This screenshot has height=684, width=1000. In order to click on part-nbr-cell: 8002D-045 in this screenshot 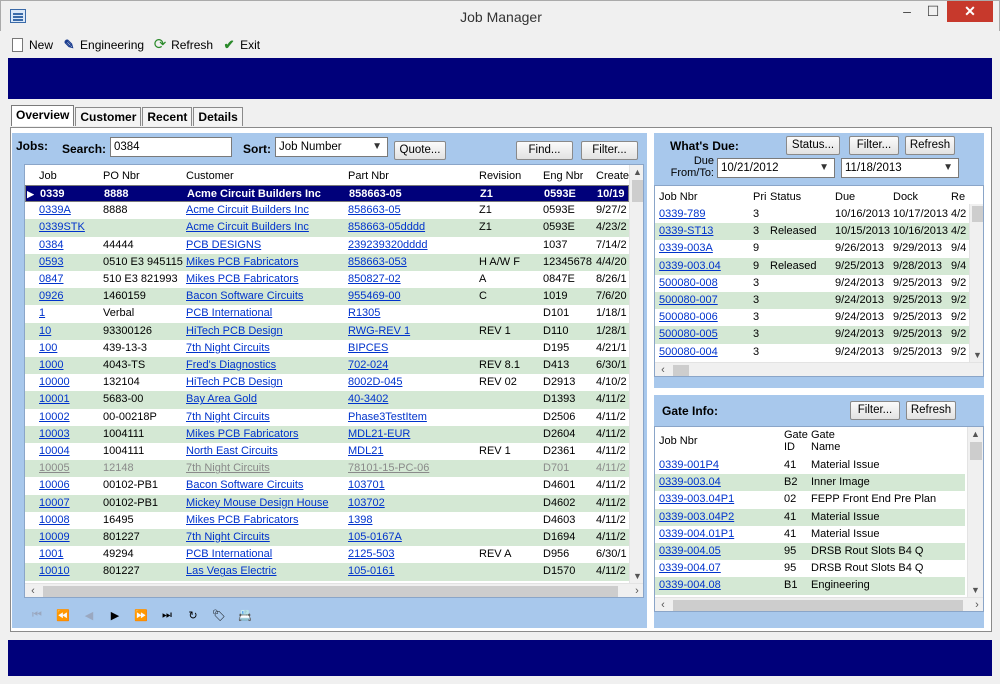, I will do `click(412, 382)`.